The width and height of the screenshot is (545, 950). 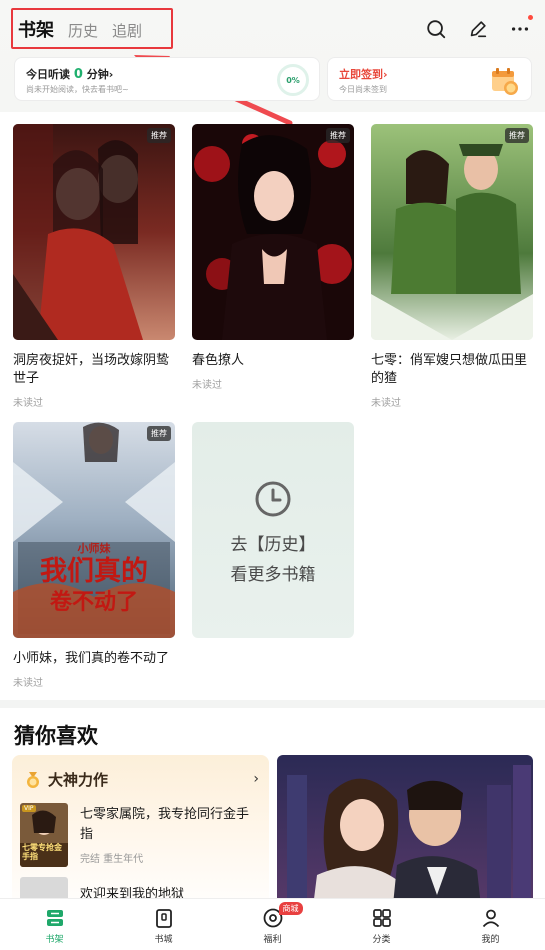 I want to click on book-item: 推荐 春色撩人 未读过, so click(x=273, y=257).